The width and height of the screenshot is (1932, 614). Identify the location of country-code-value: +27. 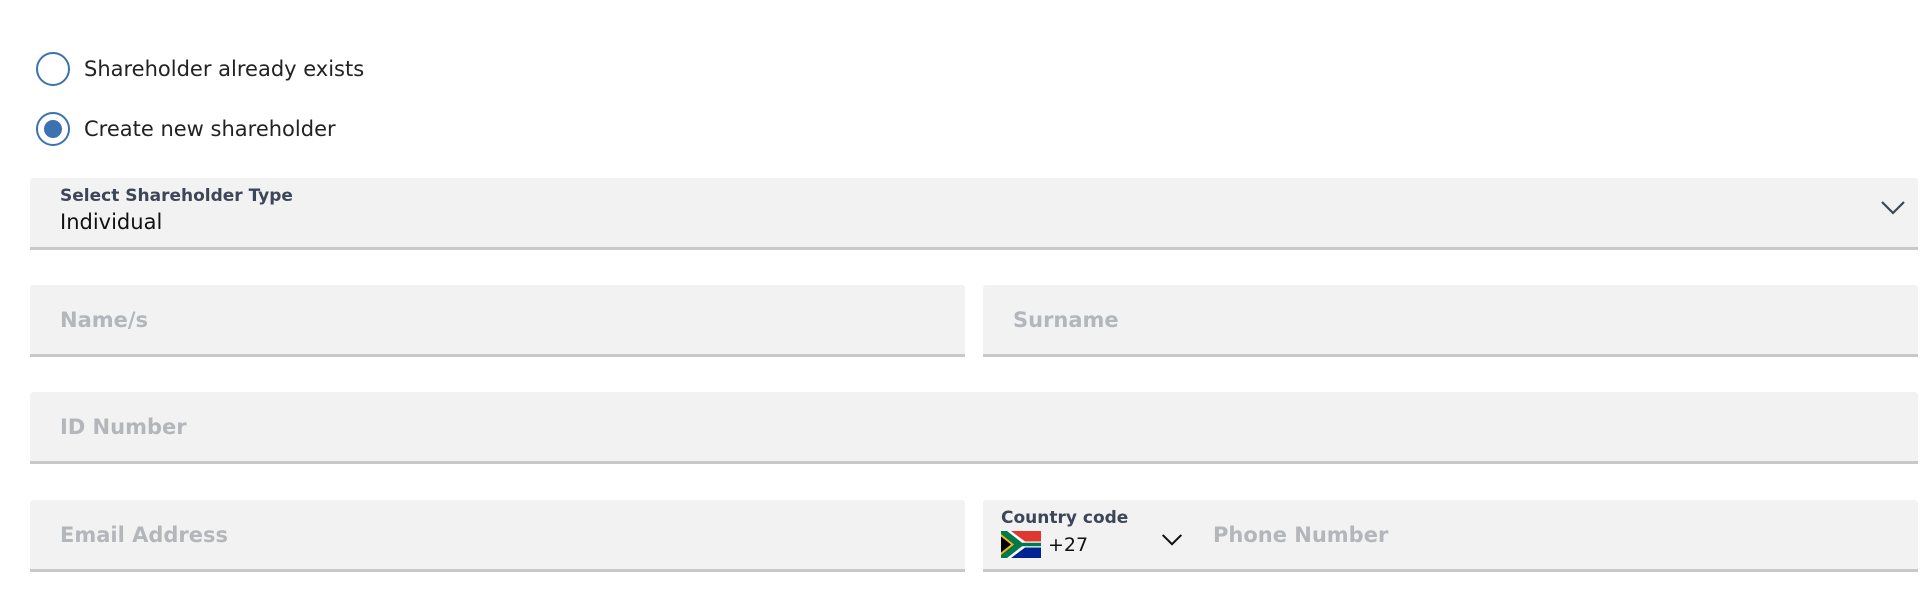
(1068, 545).